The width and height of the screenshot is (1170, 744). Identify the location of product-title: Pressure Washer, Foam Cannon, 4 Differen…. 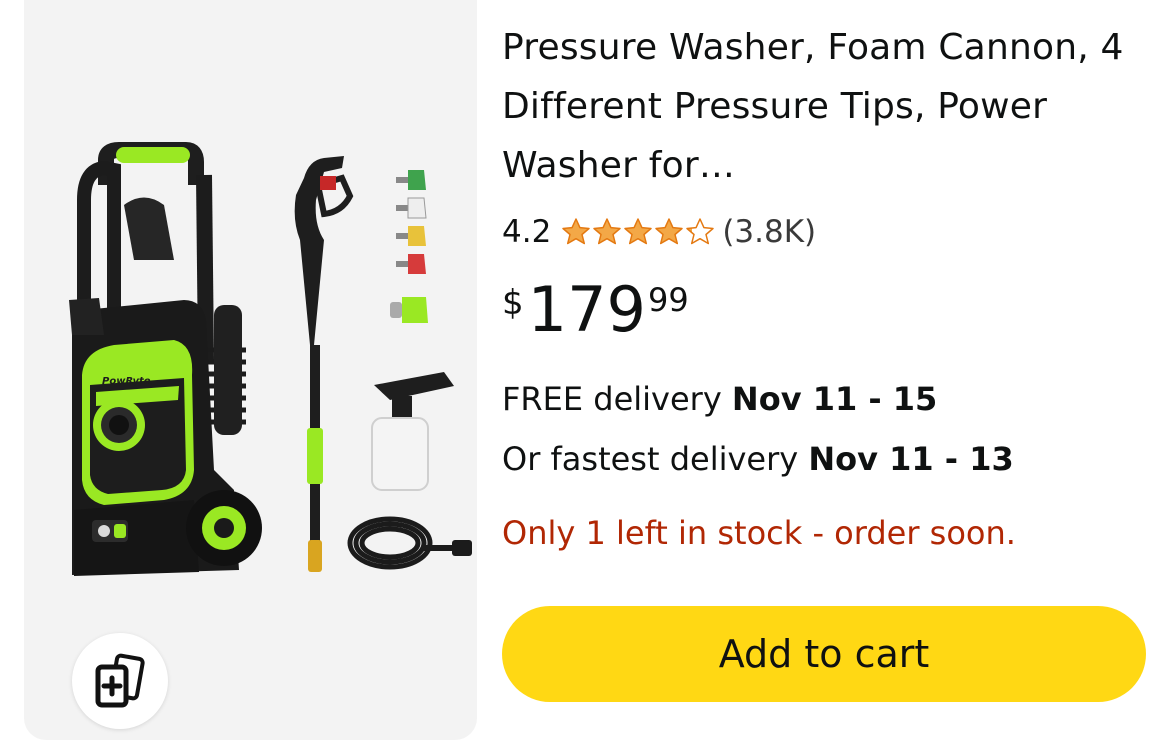
(827, 106).